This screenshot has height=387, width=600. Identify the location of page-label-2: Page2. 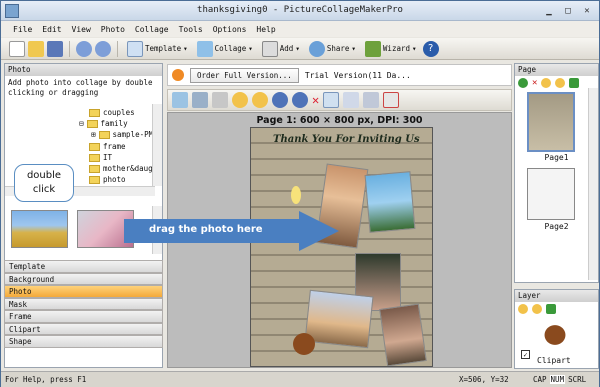
(556, 226).